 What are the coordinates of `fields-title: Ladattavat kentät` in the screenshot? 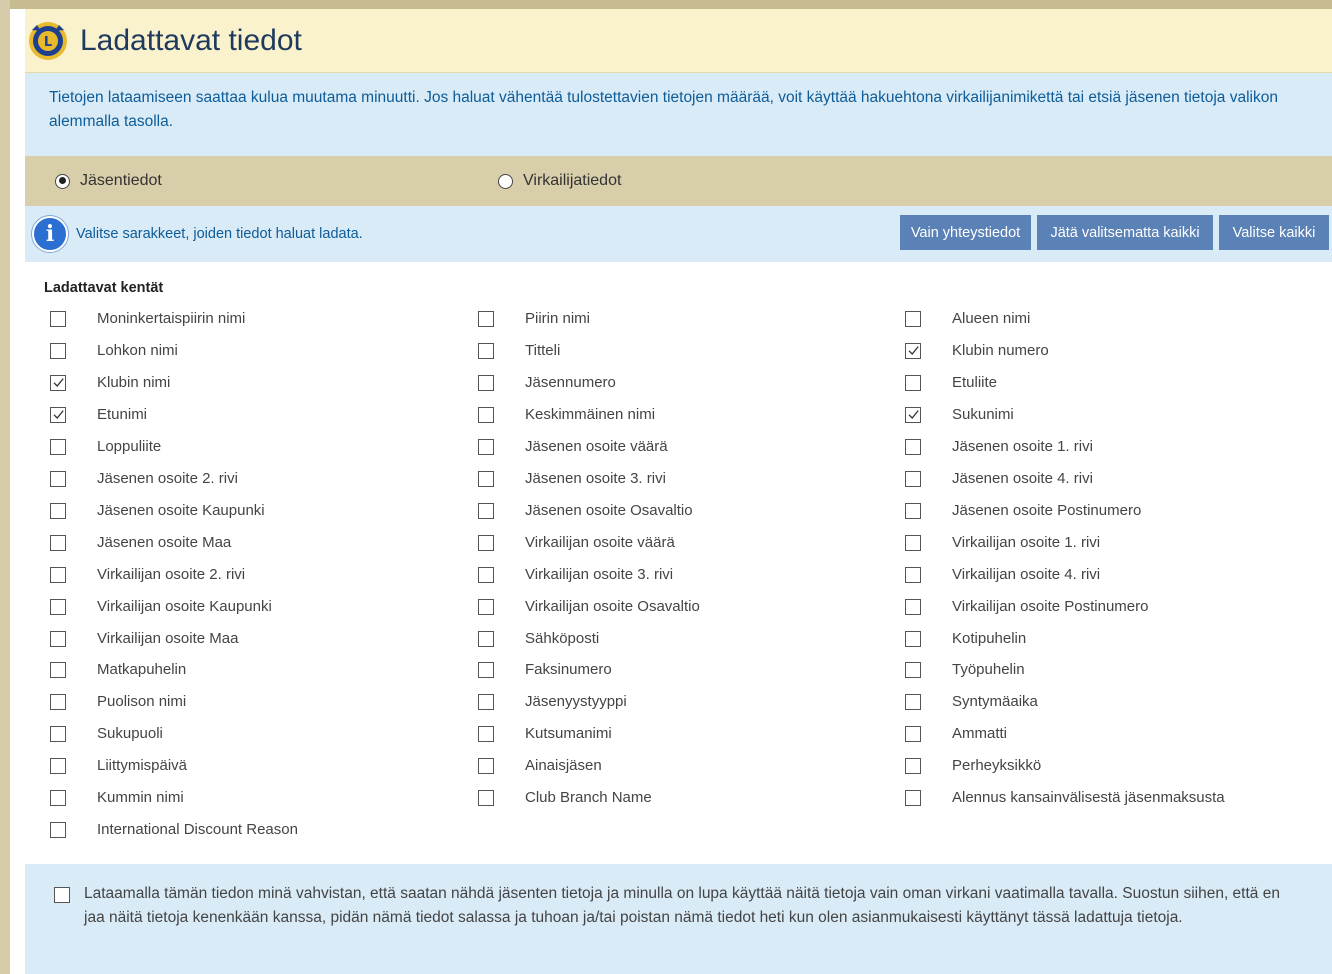 It's located at (104, 288).